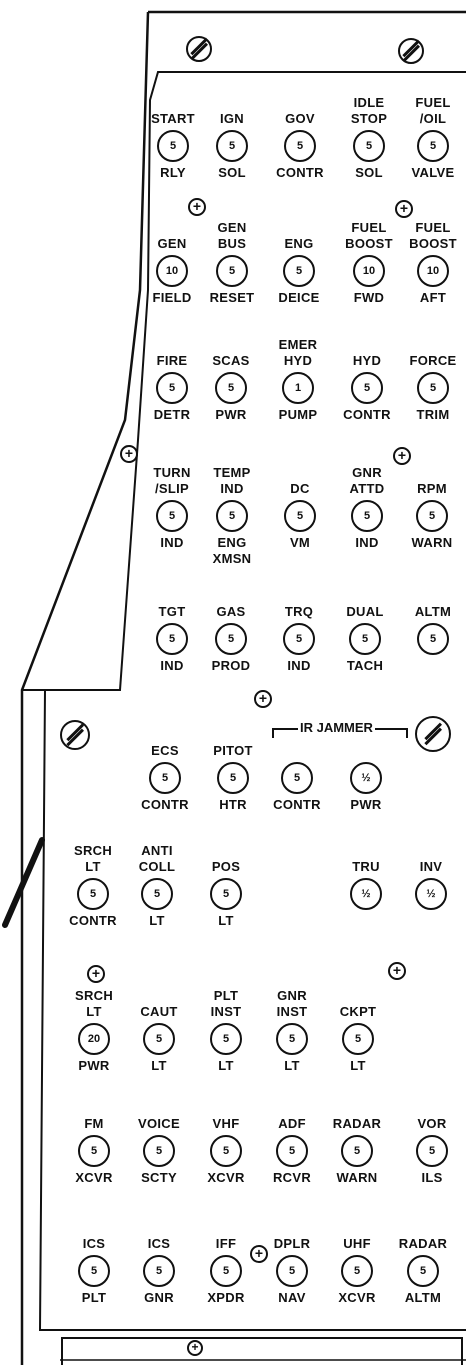 The width and height of the screenshot is (466, 1365). Describe the element at coordinates (298, 360) in the screenshot. I see `breaker-top-label: HYD` at that location.